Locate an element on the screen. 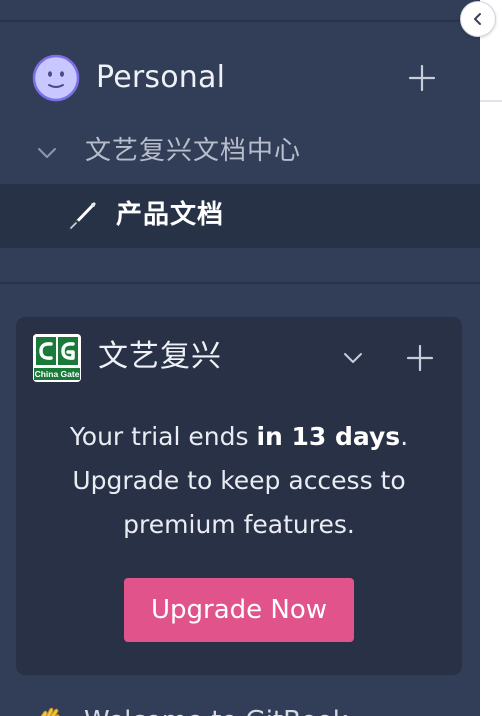 The height and width of the screenshot is (716, 502). collection-item: 文艺复兴文档中心 is located at coordinates (240, 152).